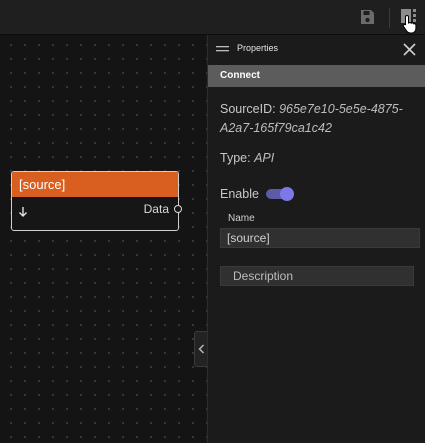 The width and height of the screenshot is (425, 443). What do you see at coordinates (341, 109) in the screenshot?
I see `source-id-value-line1: 965e7e10-5e5e-4875-` at bounding box center [341, 109].